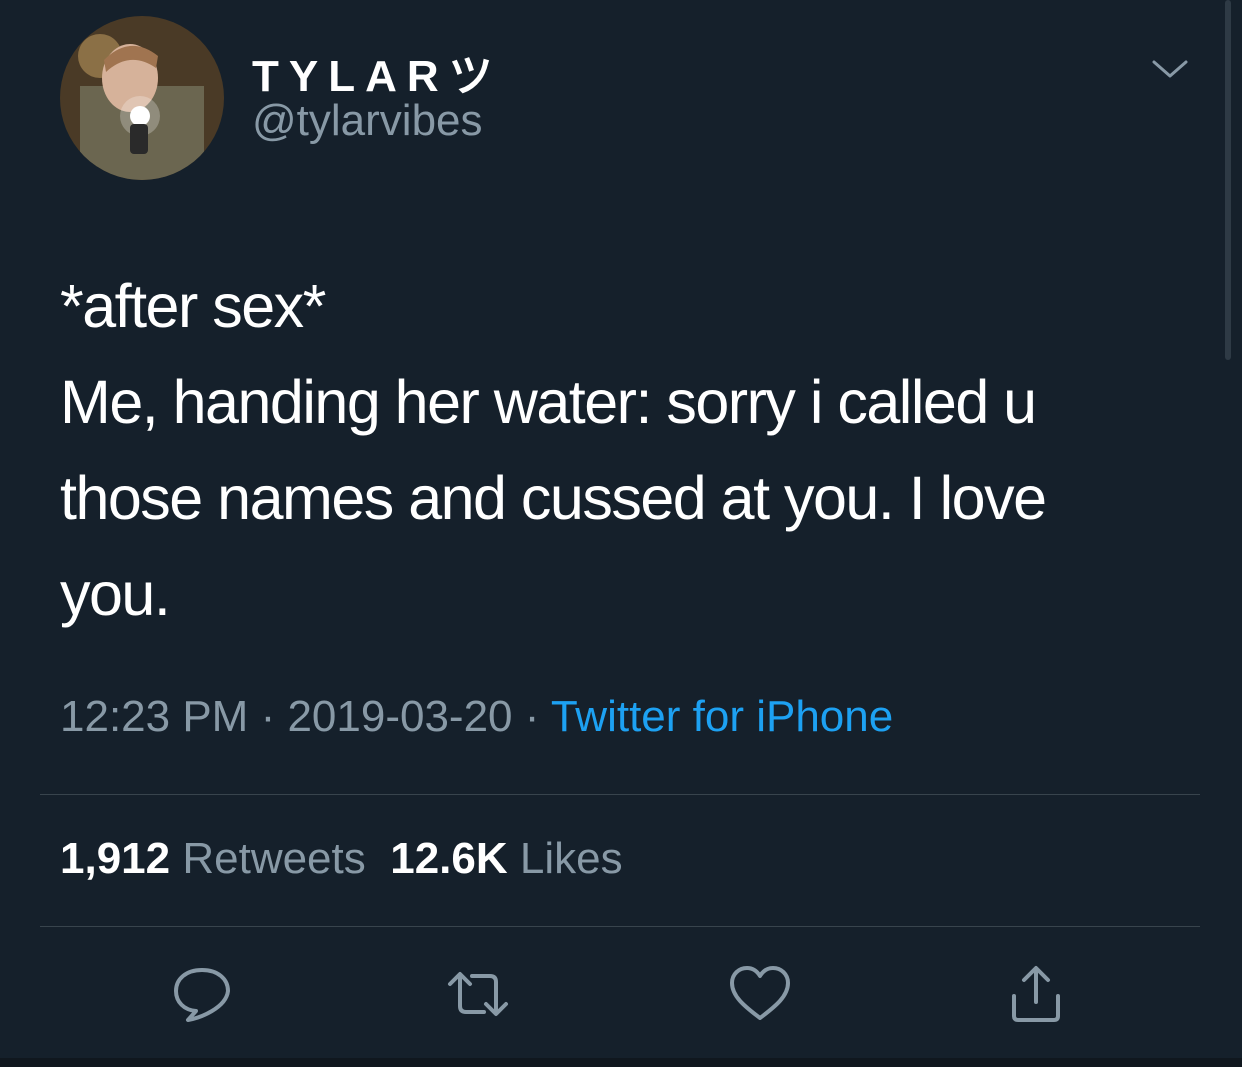  Describe the element at coordinates (274, 858) in the screenshot. I see `retweets-label: Retweets` at that location.